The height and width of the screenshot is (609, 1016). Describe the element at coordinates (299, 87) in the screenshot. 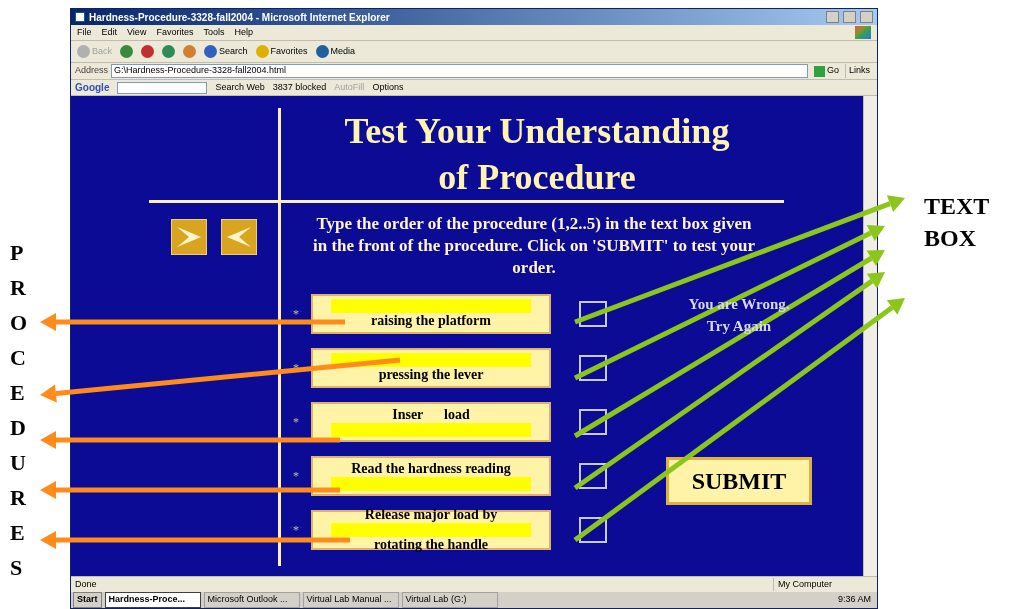

I see `blocked-button: 3837 blocked` at that location.